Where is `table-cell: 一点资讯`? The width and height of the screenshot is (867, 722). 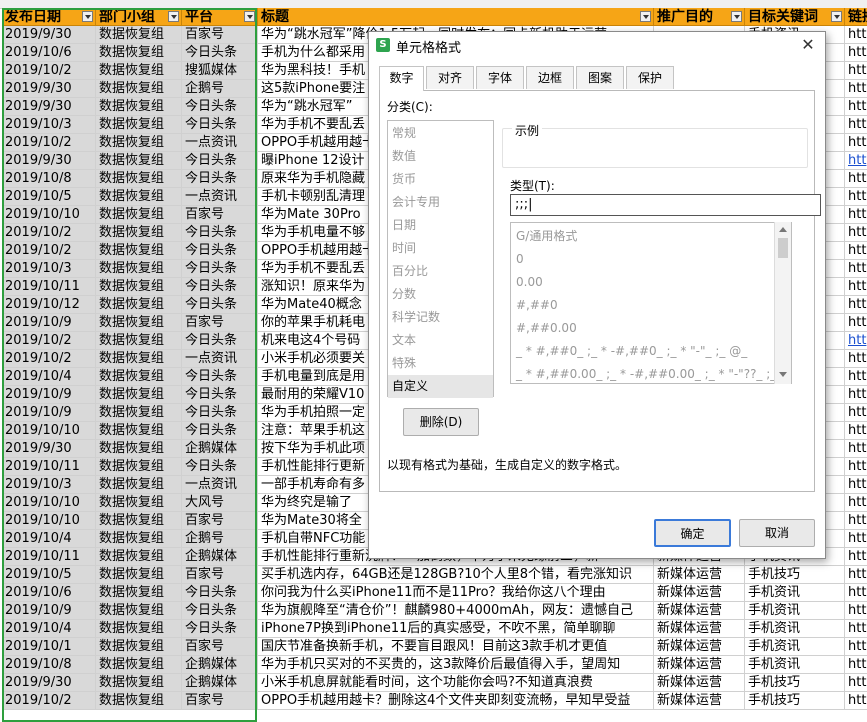 table-cell: 一点资讯 is located at coordinates (220, 143).